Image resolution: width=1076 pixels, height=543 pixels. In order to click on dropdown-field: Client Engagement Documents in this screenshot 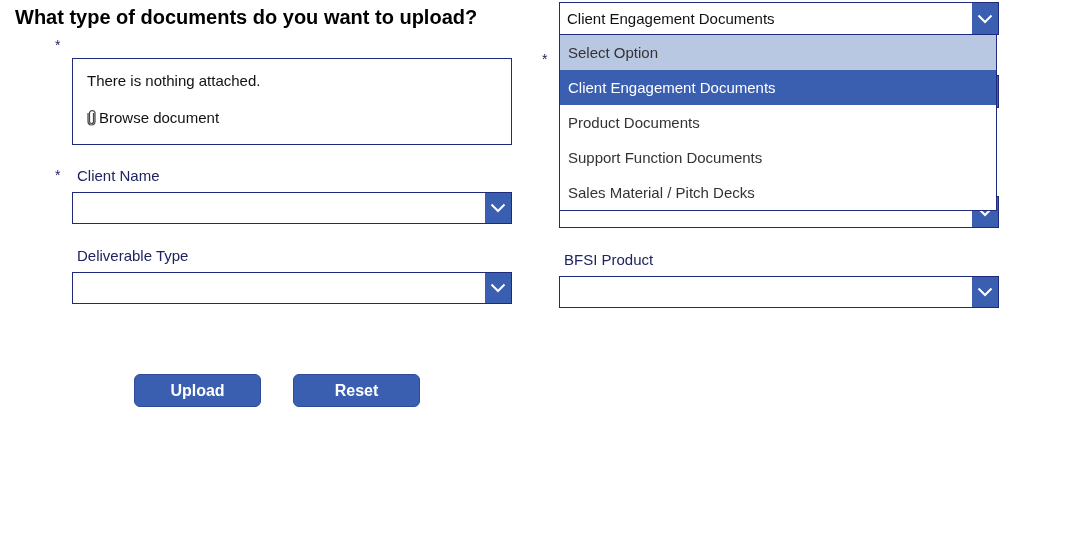, I will do `click(779, 18)`.